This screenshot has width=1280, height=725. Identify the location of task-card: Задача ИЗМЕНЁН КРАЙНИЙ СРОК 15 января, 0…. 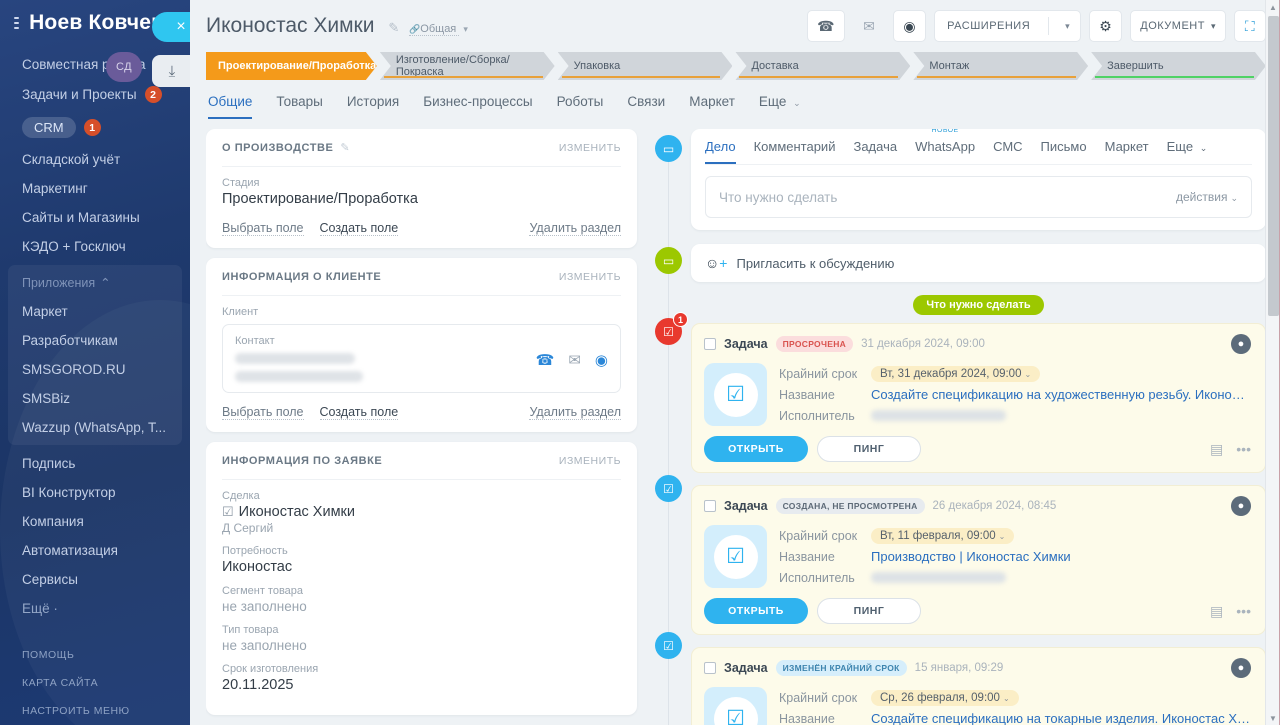
(978, 686).